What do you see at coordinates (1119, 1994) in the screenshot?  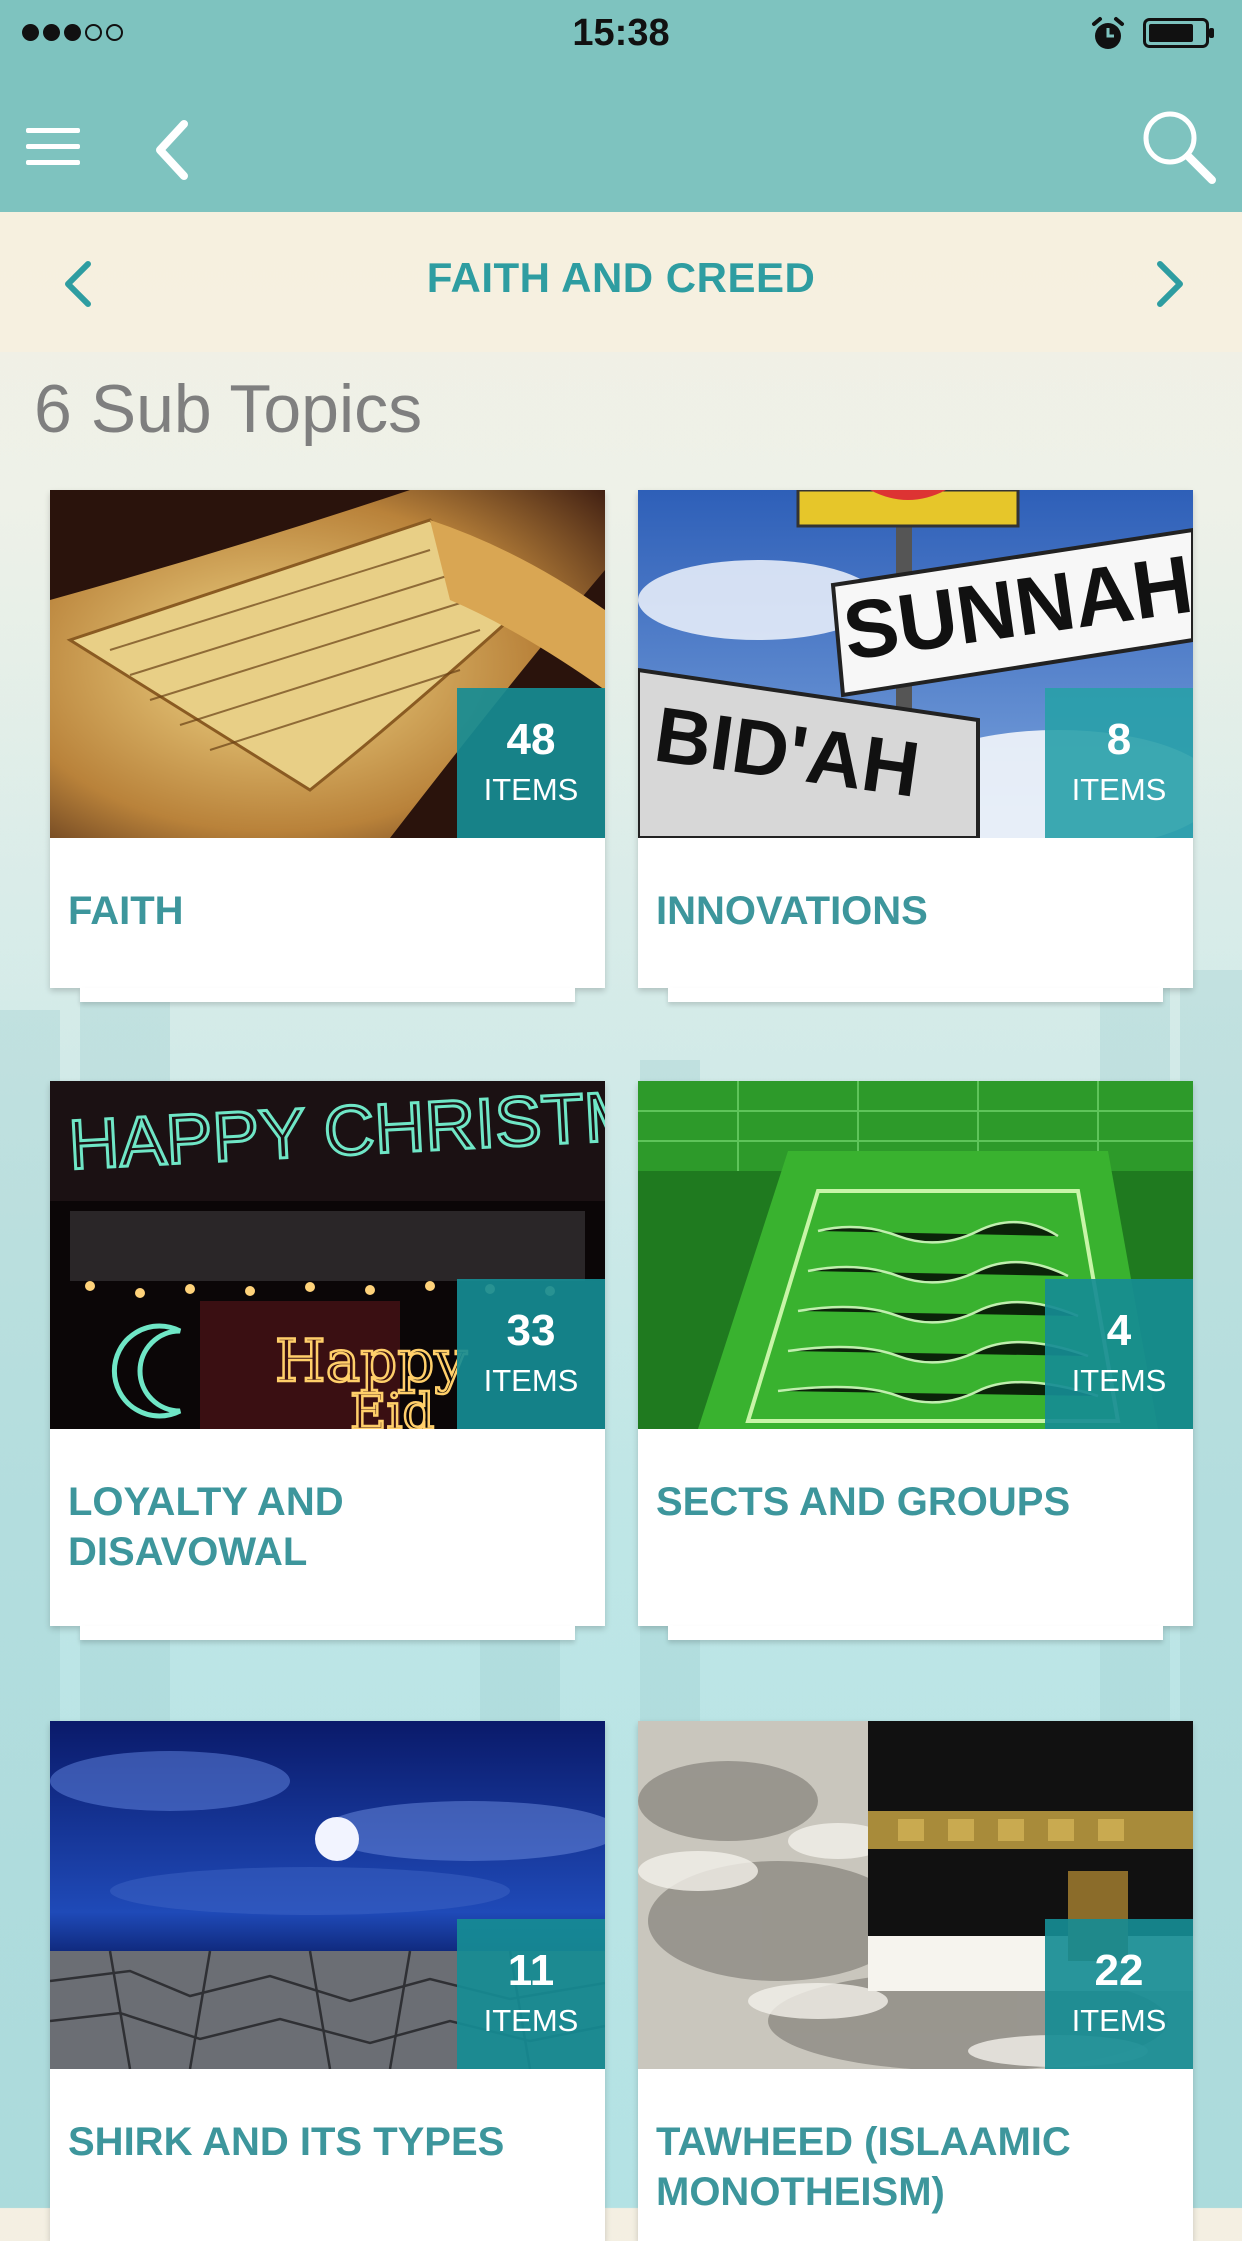 I see `item-count-badge: 22 ITEMS` at bounding box center [1119, 1994].